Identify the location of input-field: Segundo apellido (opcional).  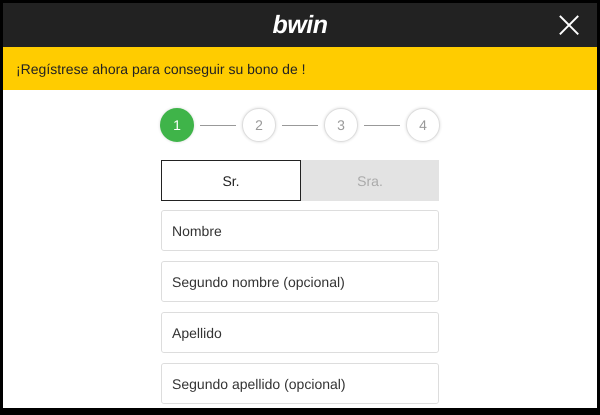
(300, 383).